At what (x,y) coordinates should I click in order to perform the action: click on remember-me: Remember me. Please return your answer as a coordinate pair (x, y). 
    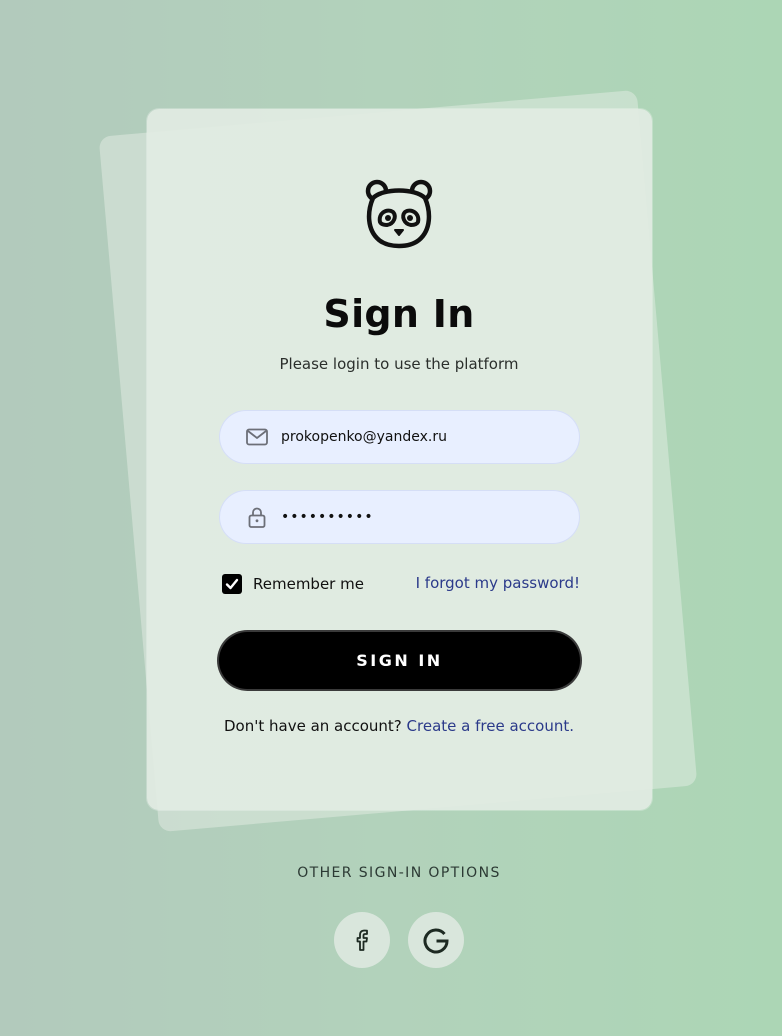
    Looking at the image, I should click on (293, 584).